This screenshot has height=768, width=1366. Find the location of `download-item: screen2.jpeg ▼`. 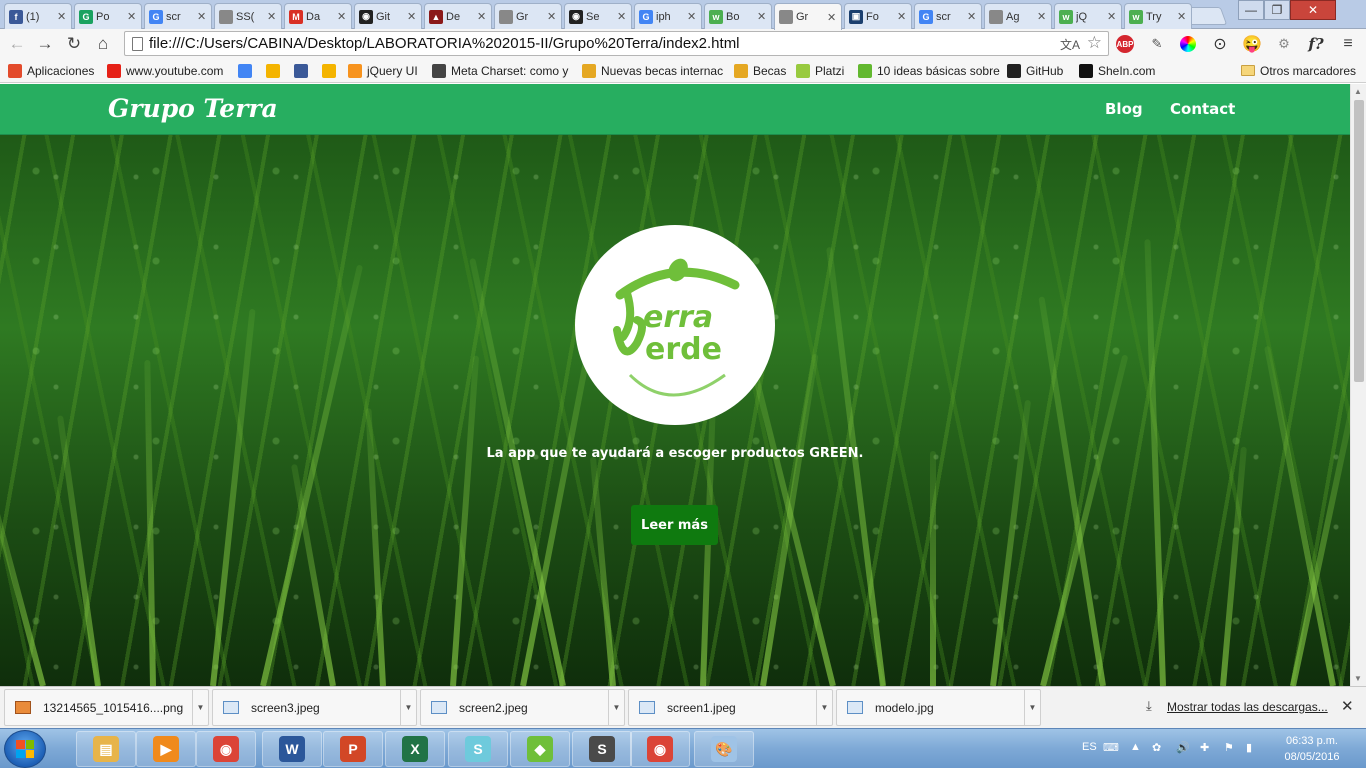

download-item: screen2.jpeg ▼ is located at coordinates (522, 707).